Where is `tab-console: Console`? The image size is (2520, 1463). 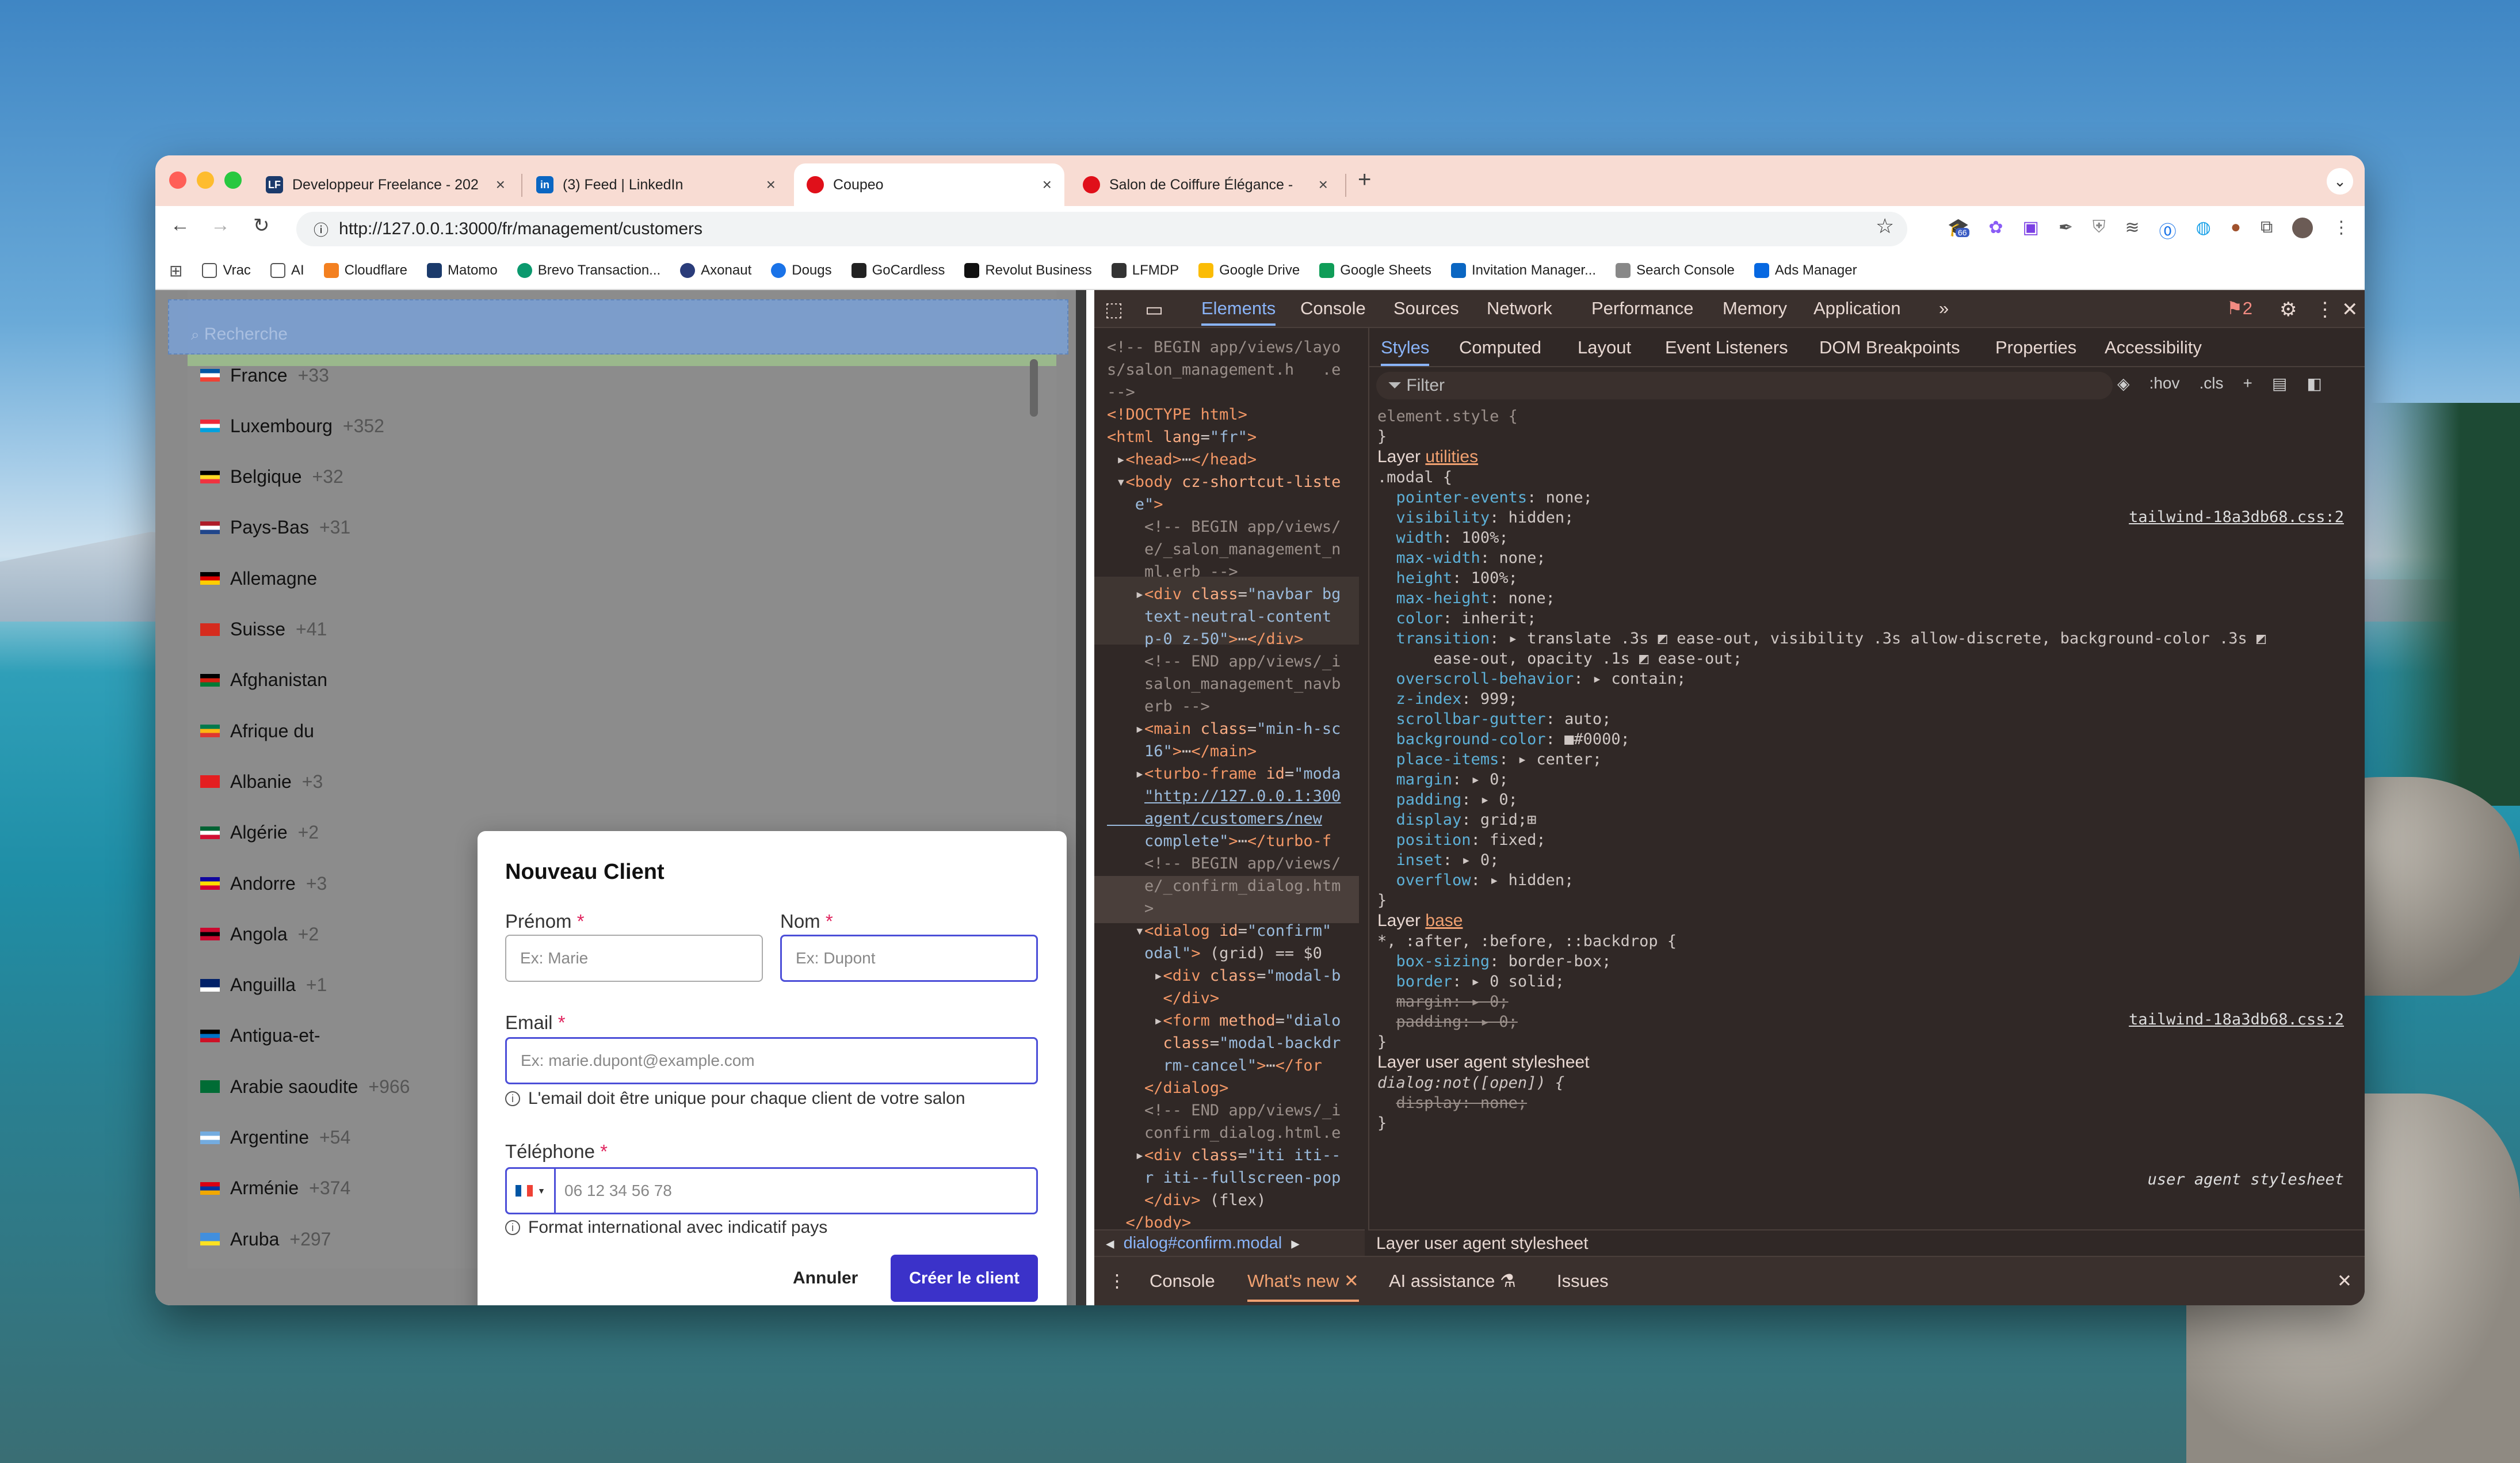
tab-console: Console is located at coordinates (1333, 308).